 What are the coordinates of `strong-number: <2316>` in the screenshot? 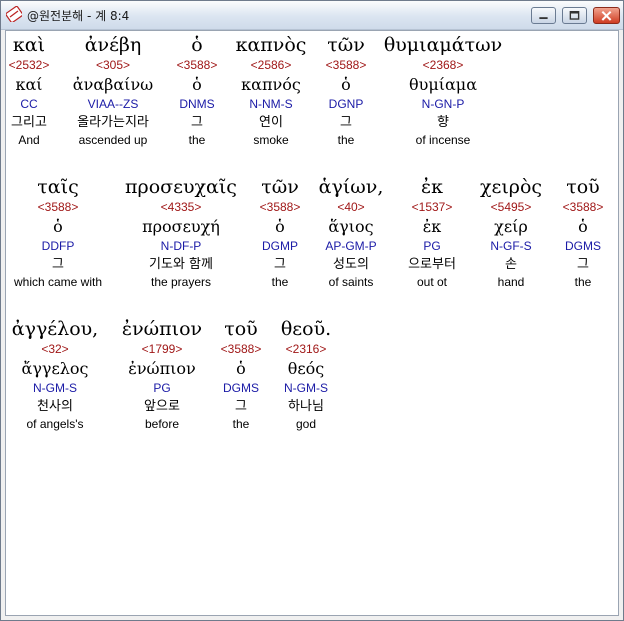 It's located at (306, 349).